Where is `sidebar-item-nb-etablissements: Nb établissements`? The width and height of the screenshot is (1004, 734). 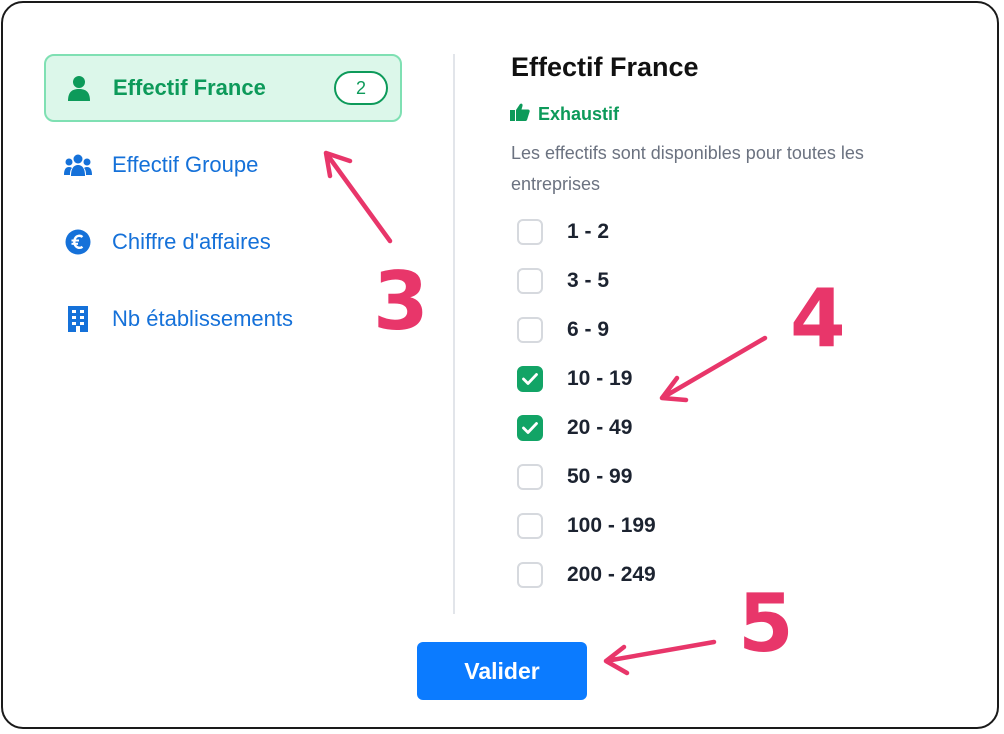 sidebar-item-nb-etablissements: Nb établissements is located at coordinates (223, 319).